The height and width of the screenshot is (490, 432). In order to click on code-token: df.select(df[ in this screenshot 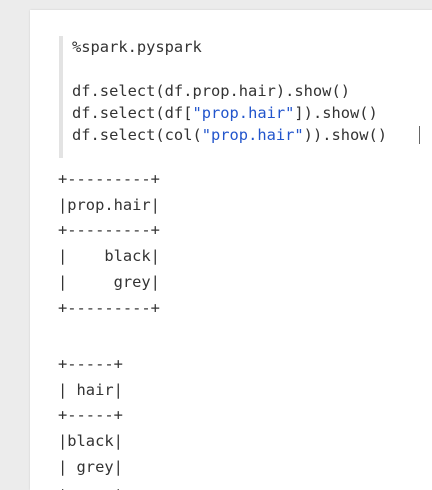, I will do `click(132, 113)`.